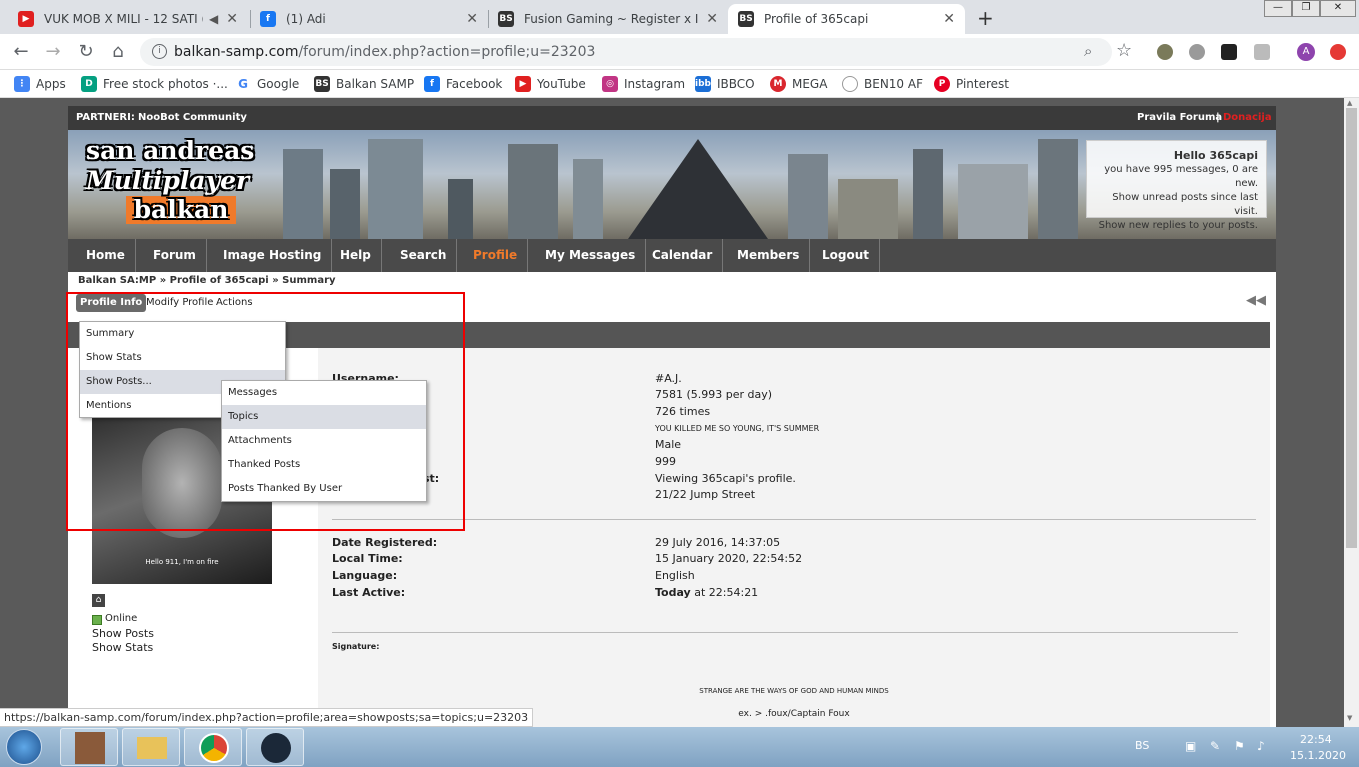 This screenshot has width=1359, height=767. What do you see at coordinates (1316, 739) in the screenshot?
I see `clock-time: 22:54` at bounding box center [1316, 739].